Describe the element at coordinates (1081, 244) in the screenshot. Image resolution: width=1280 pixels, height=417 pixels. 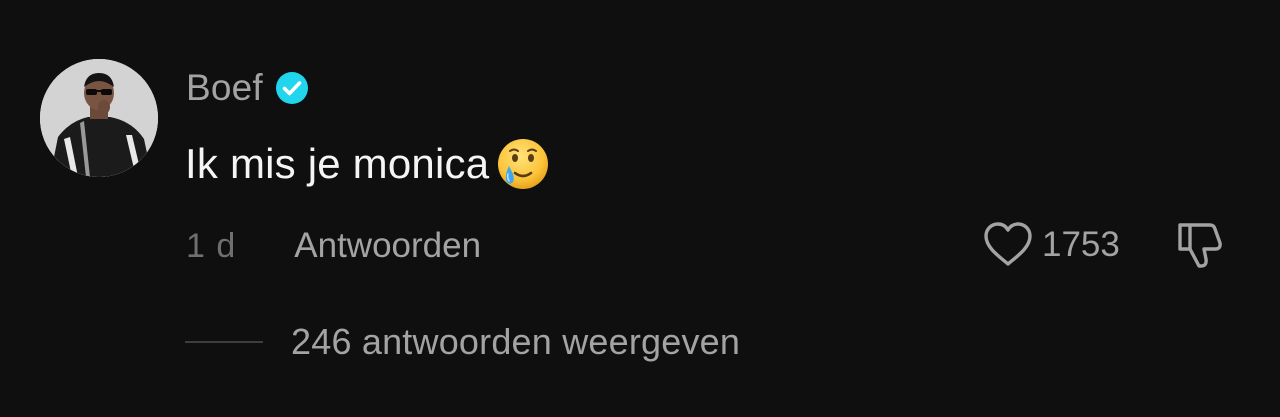
I see `like-count: 1753` at that location.